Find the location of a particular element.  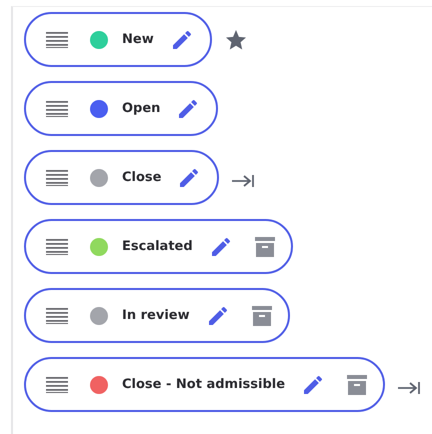

status-label: New is located at coordinates (138, 39).